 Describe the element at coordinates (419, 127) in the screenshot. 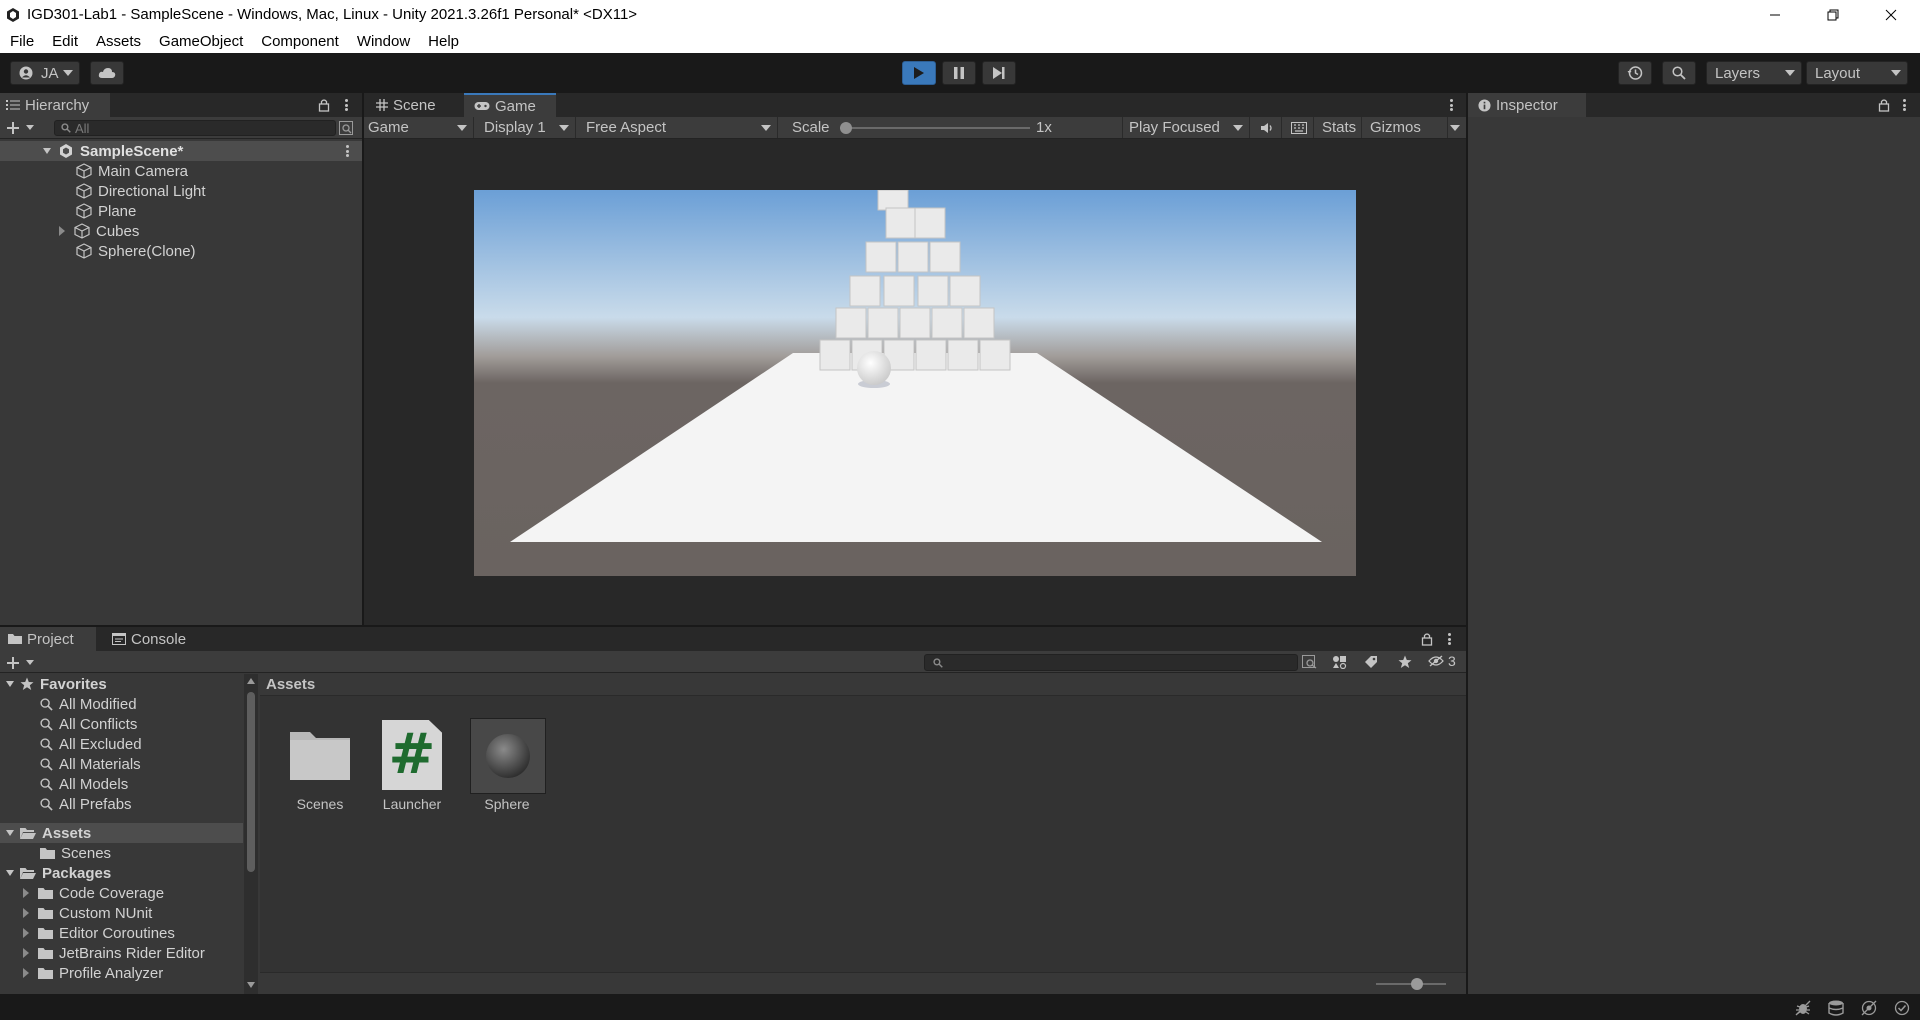

I see `game-mode-dropdown: Game` at that location.